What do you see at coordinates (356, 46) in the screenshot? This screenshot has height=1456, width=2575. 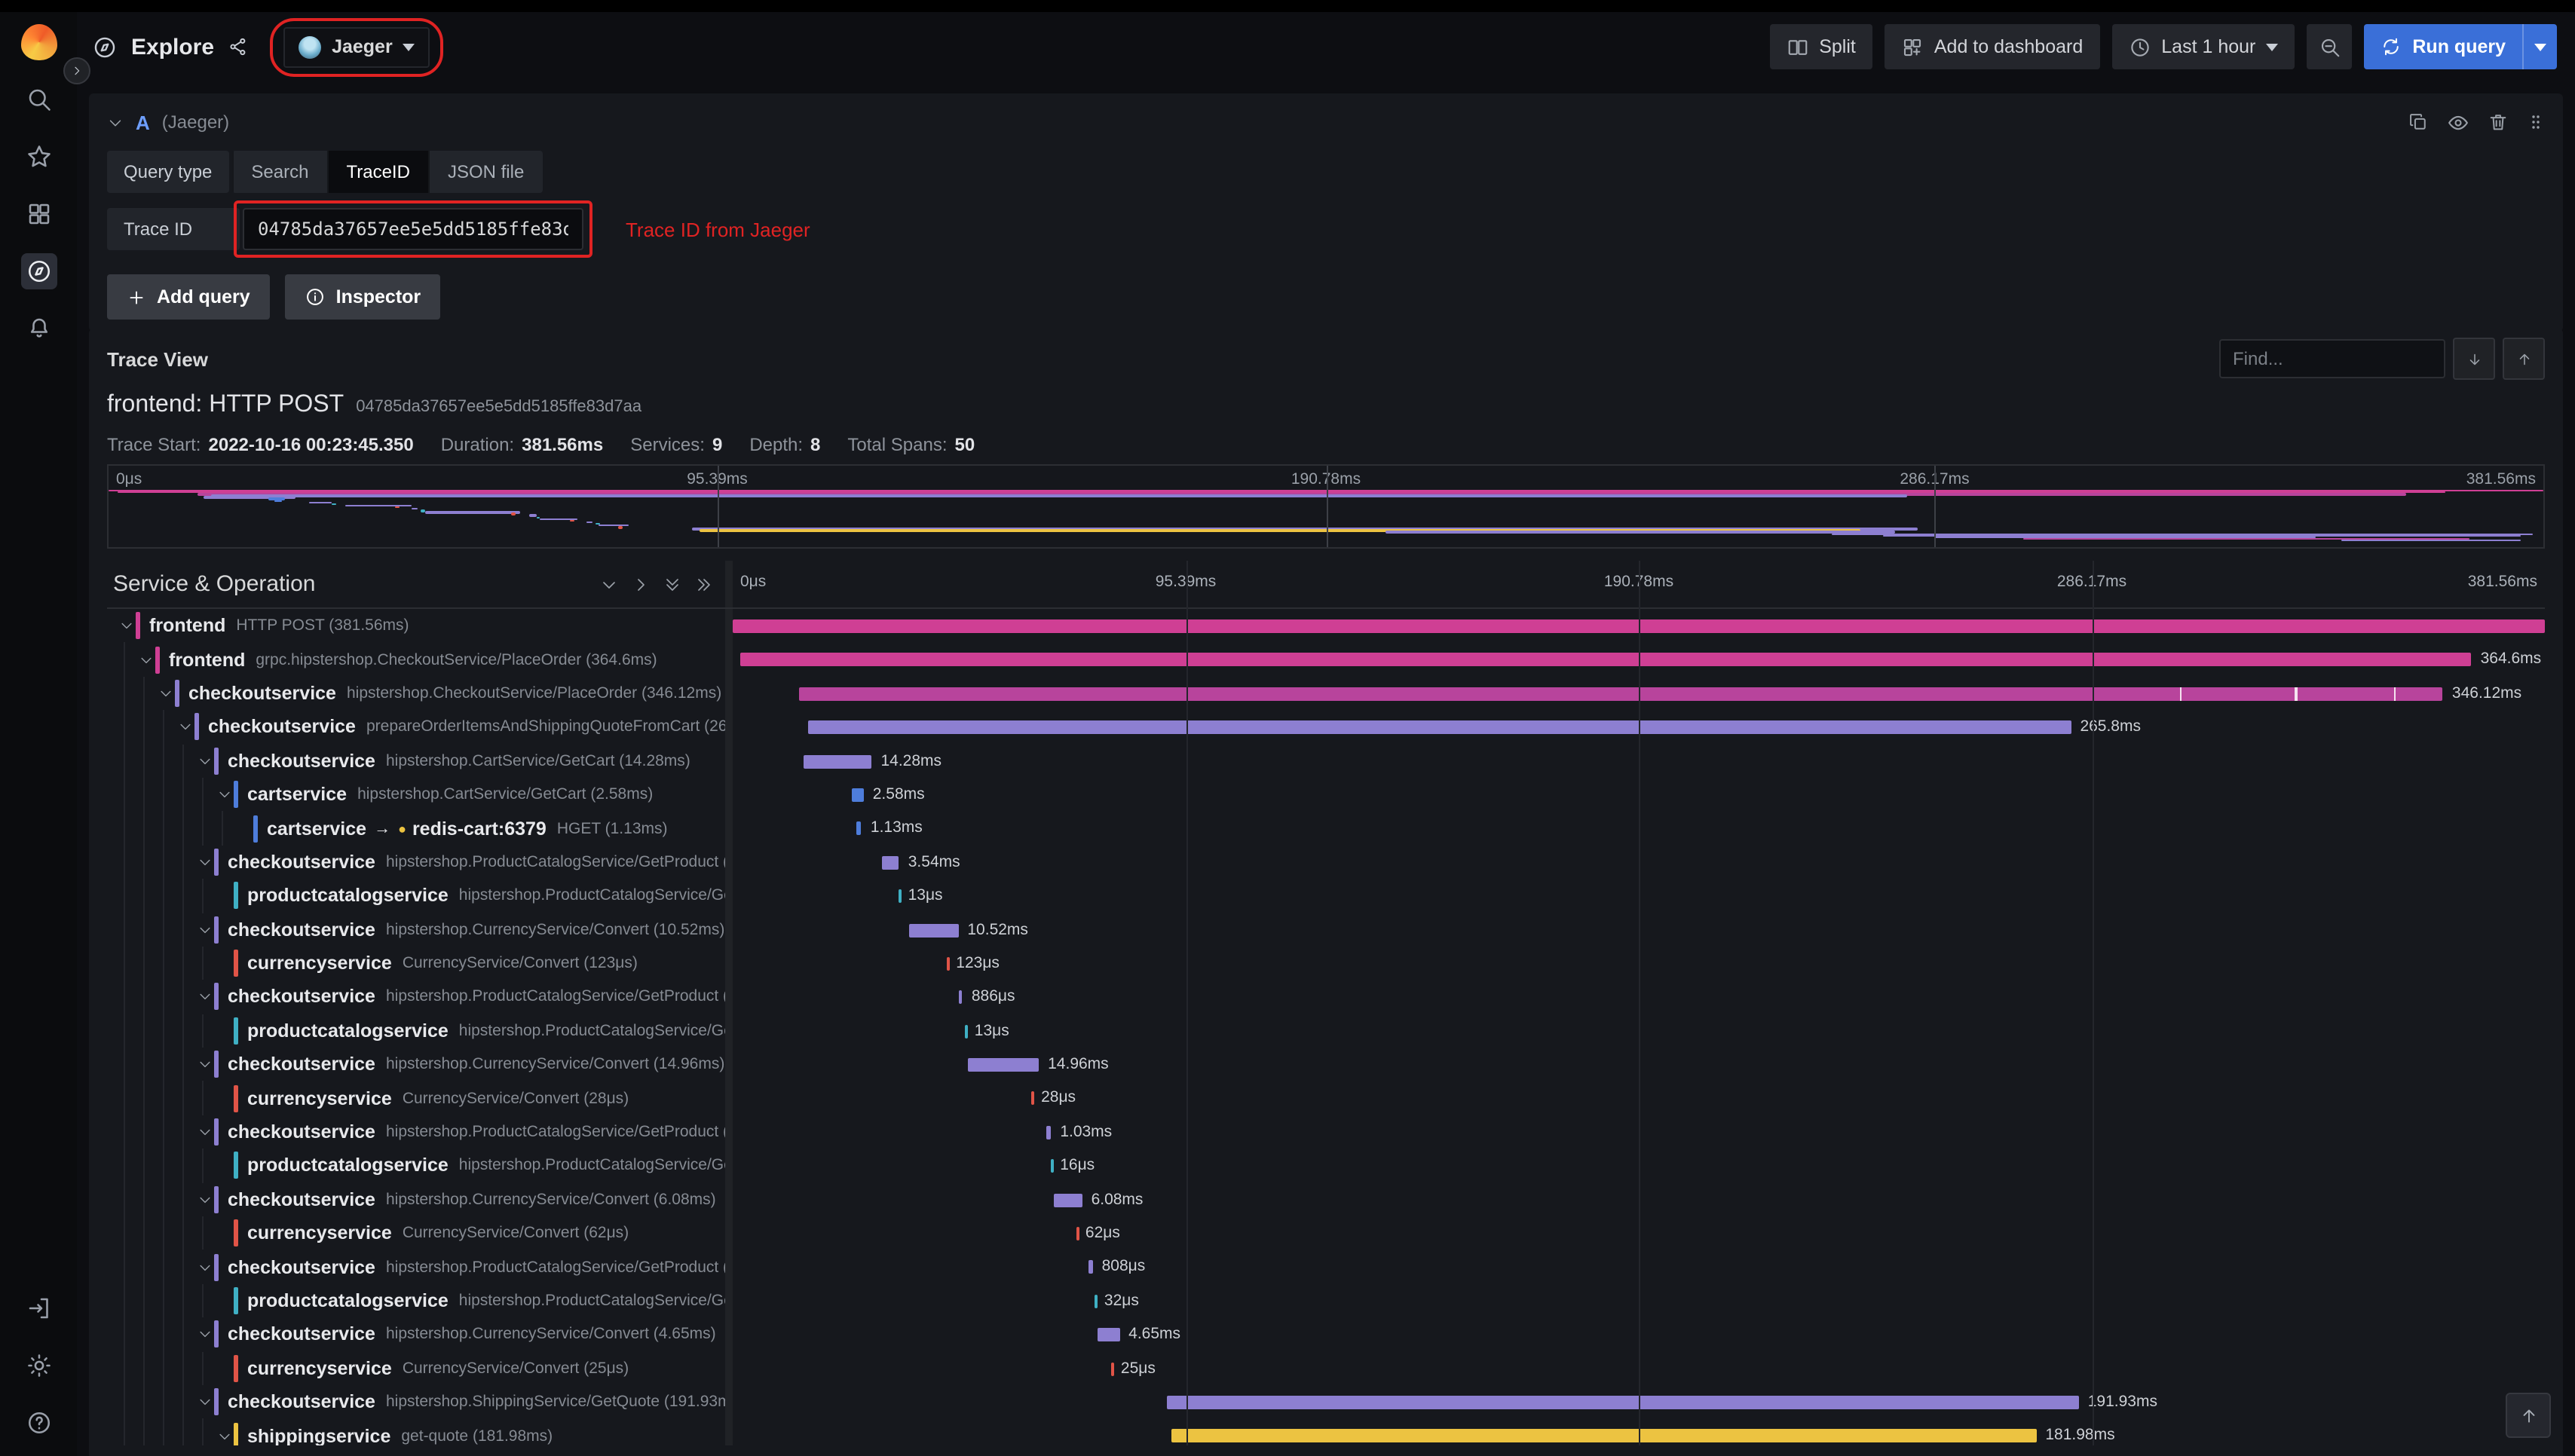 I see `datasource-picker: Jaeger` at bounding box center [356, 46].